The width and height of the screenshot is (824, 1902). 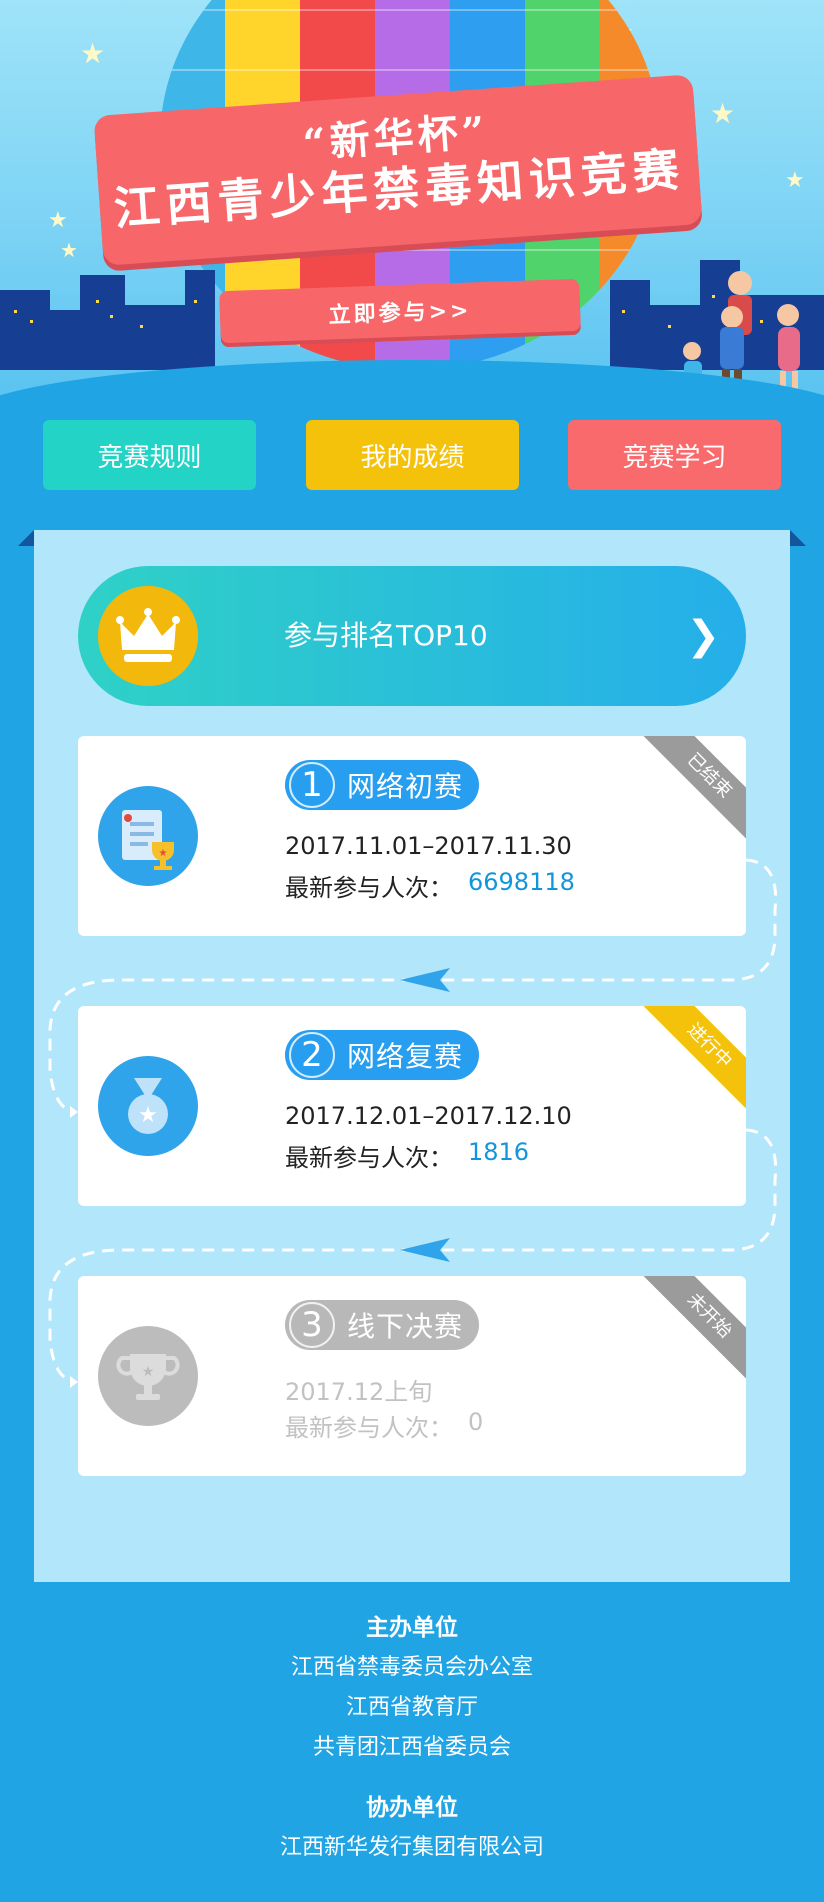 What do you see at coordinates (798, 538) in the screenshot?
I see `panel-fold-right` at bounding box center [798, 538].